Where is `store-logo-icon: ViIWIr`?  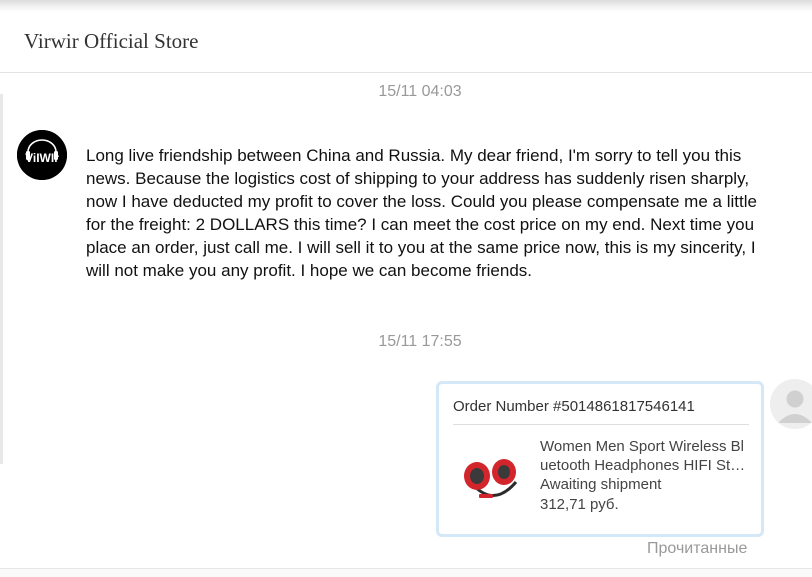
store-logo-icon: ViIWIr is located at coordinates (42, 155).